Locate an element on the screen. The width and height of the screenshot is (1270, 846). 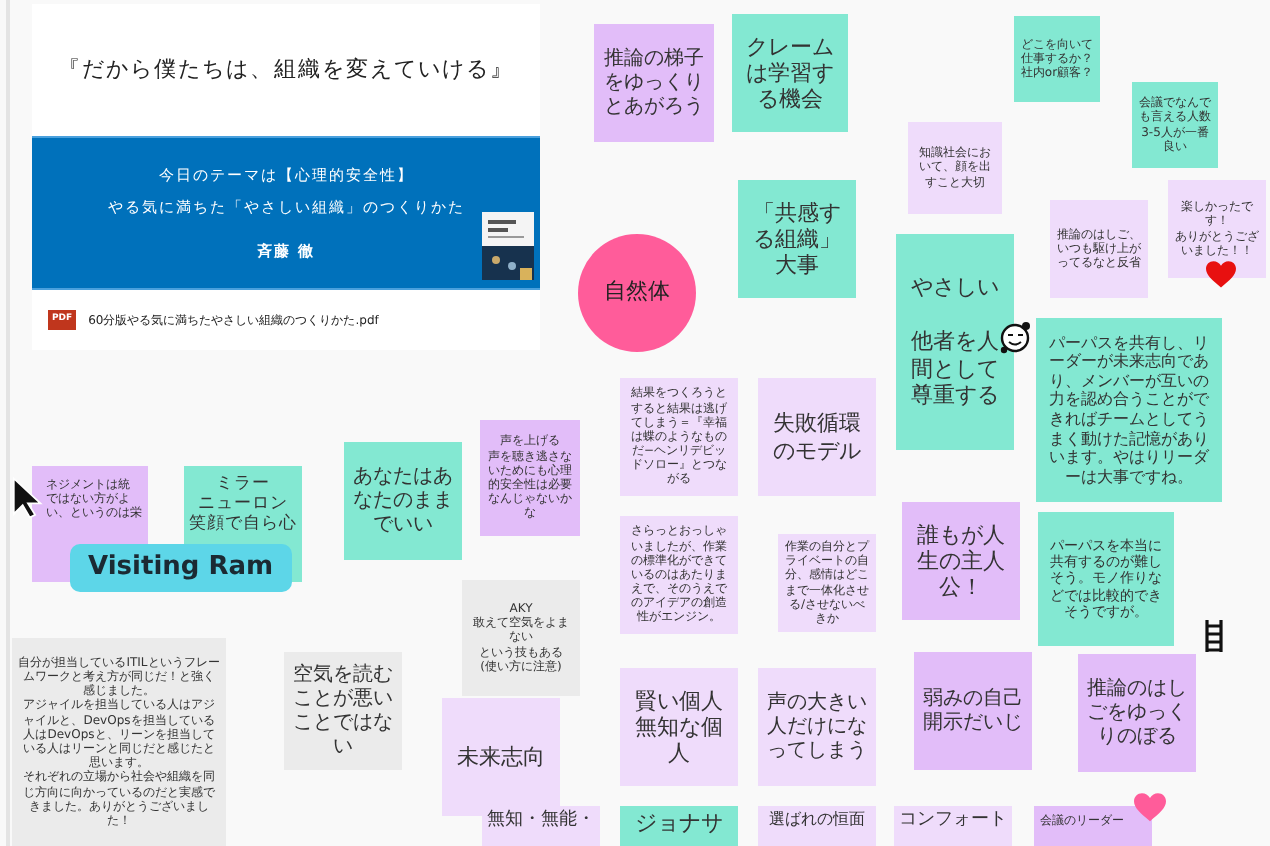
note-text: クレームは学習する機会 is located at coordinates (790, 73).